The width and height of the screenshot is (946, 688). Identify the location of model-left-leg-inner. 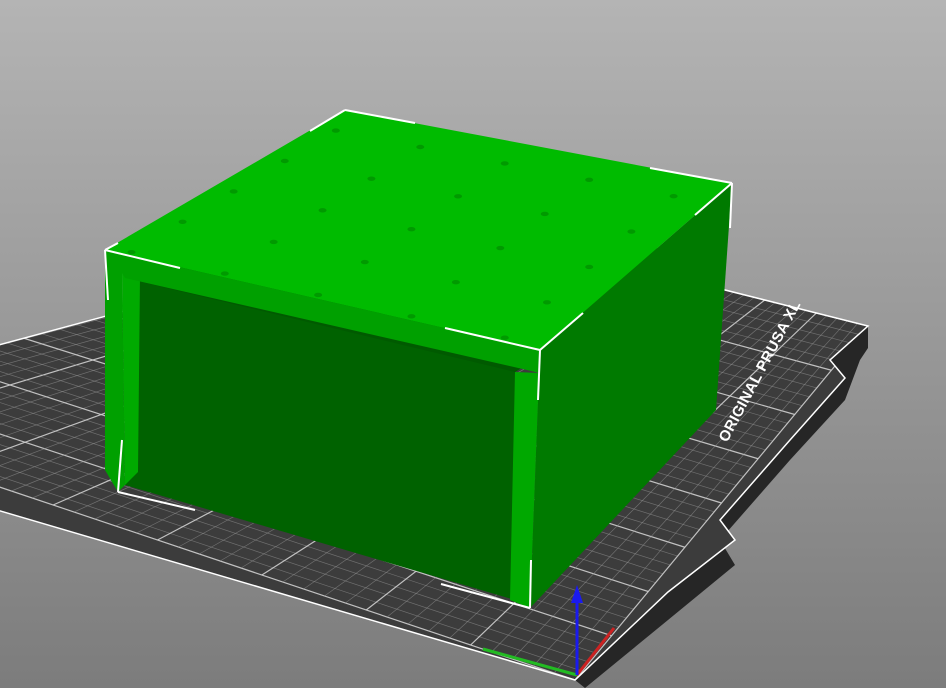
(131, 377).